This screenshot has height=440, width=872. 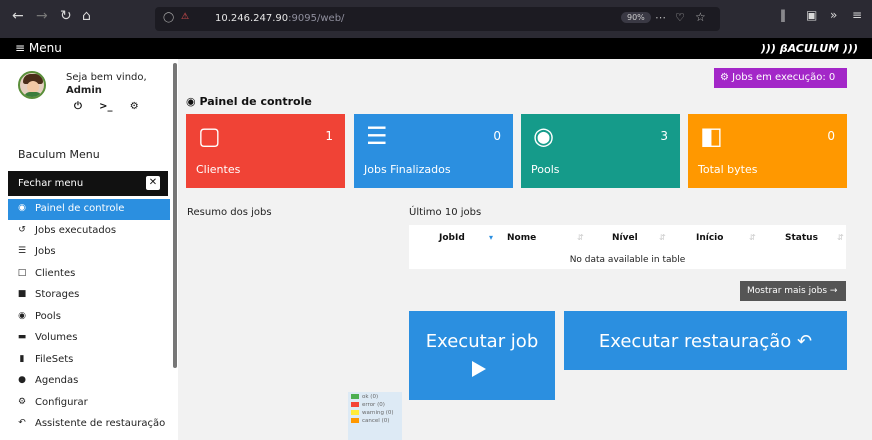 What do you see at coordinates (153, 183) in the screenshot?
I see `close-icon: ✕` at bounding box center [153, 183].